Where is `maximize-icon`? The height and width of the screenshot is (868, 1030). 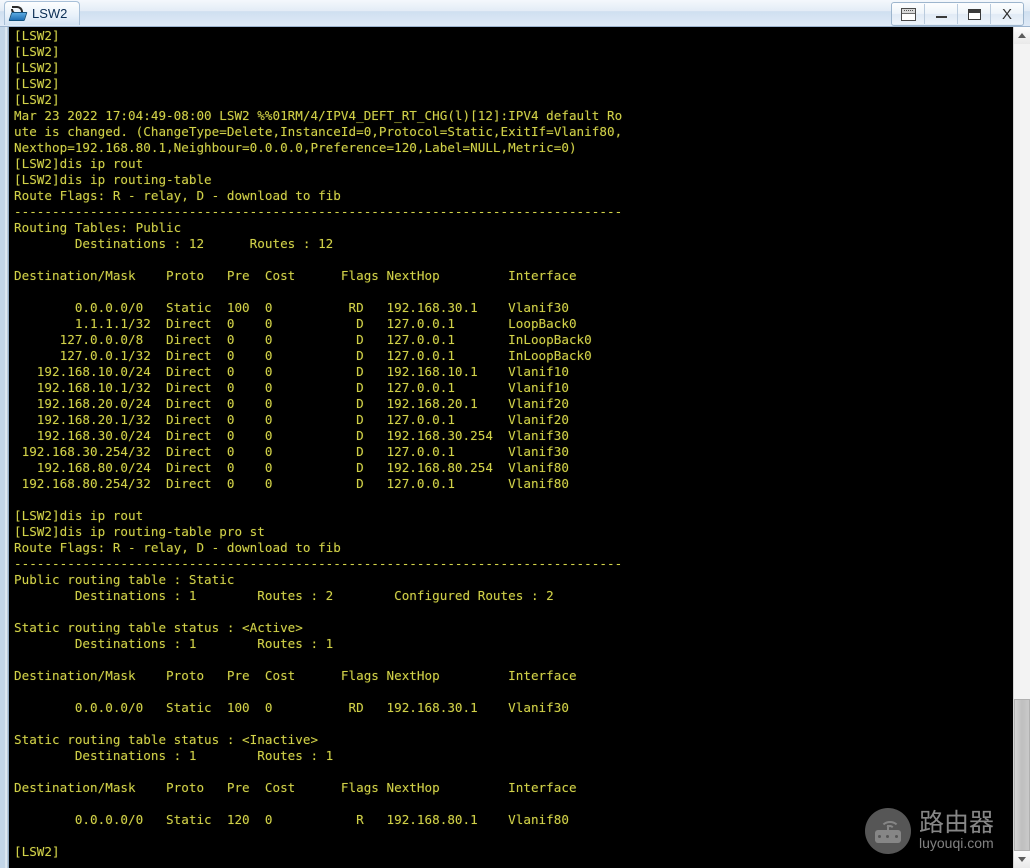
maximize-icon is located at coordinates (974, 14).